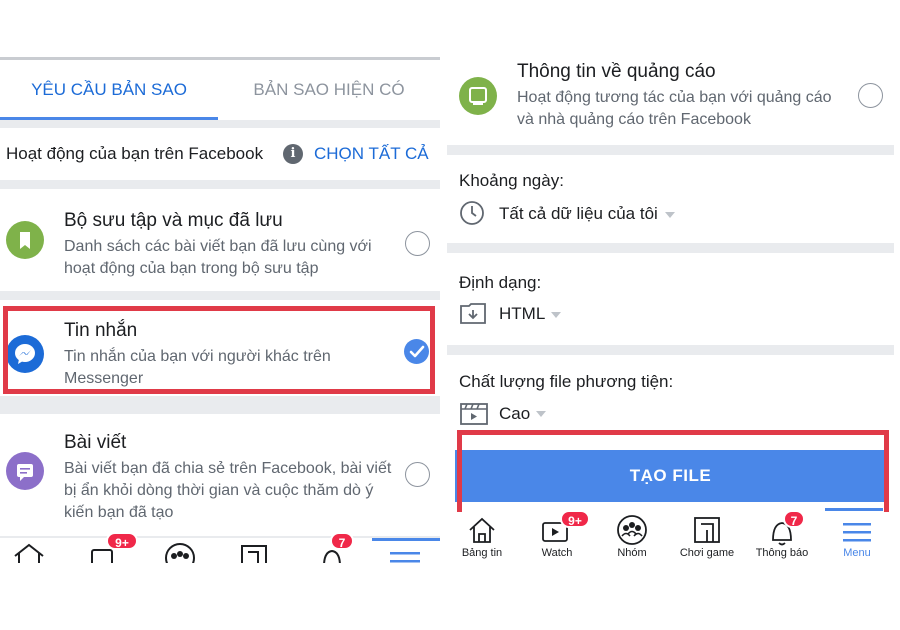  I want to click on date-range-dropdown: Tất cả dữ liệu của tôi, so click(578, 214).